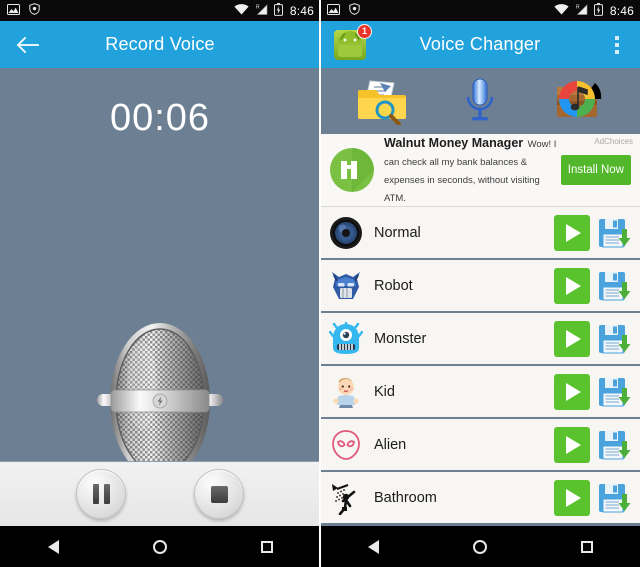 The width and height of the screenshot is (640, 567). I want to click on list-item: Normal, so click(480, 233).